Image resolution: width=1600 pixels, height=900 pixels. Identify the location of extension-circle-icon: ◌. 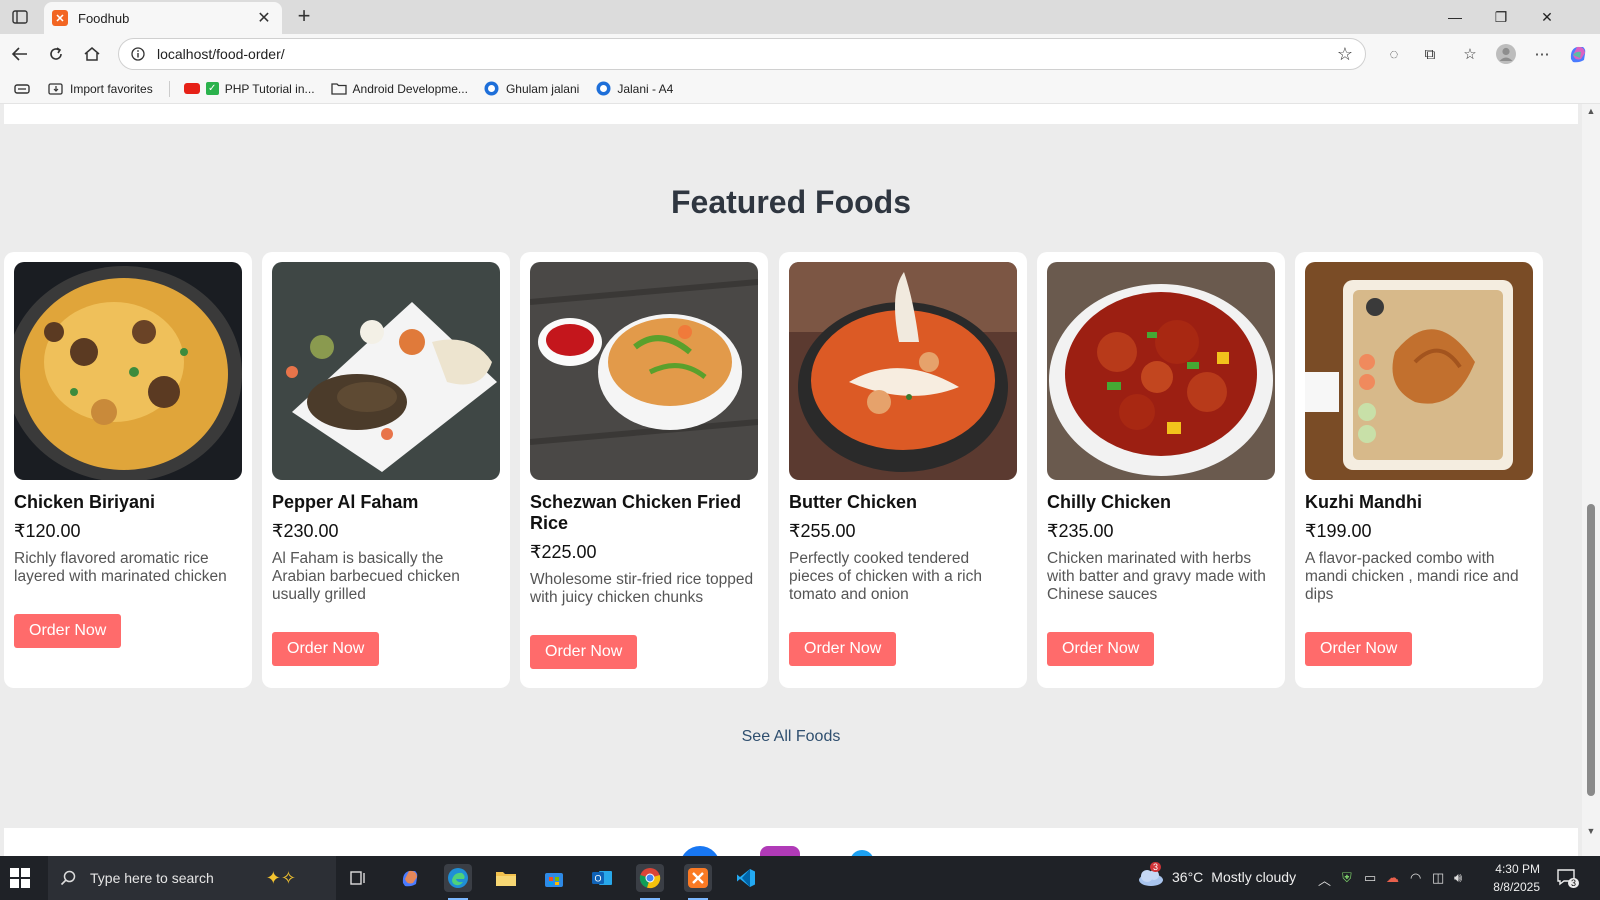
(1394, 54).